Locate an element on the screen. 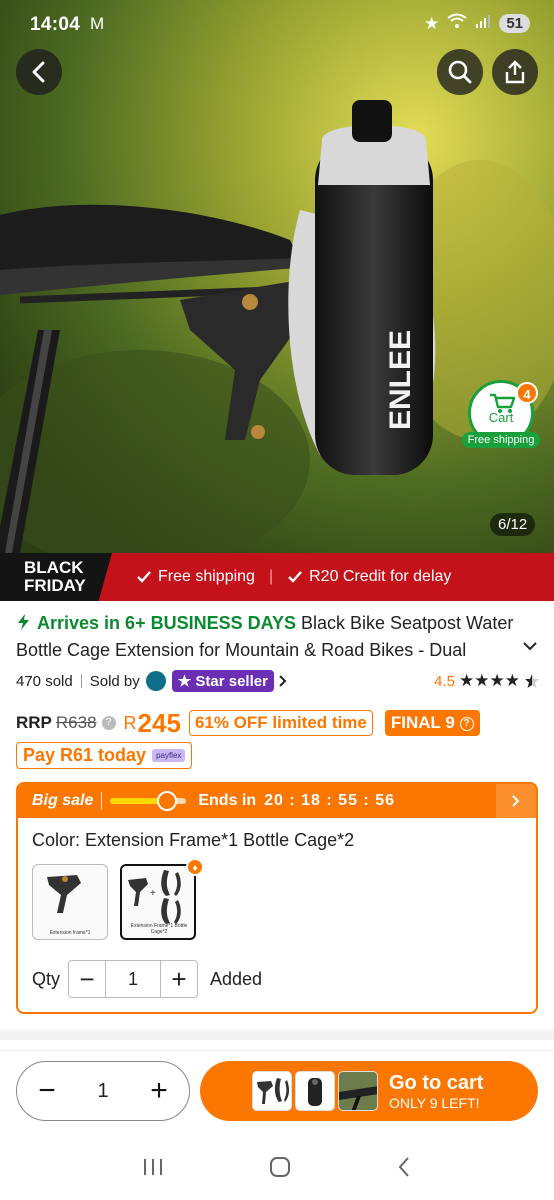 The height and width of the screenshot is (1200, 554). pay-today-row: Pay R61 today payflex is located at coordinates (104, 755).